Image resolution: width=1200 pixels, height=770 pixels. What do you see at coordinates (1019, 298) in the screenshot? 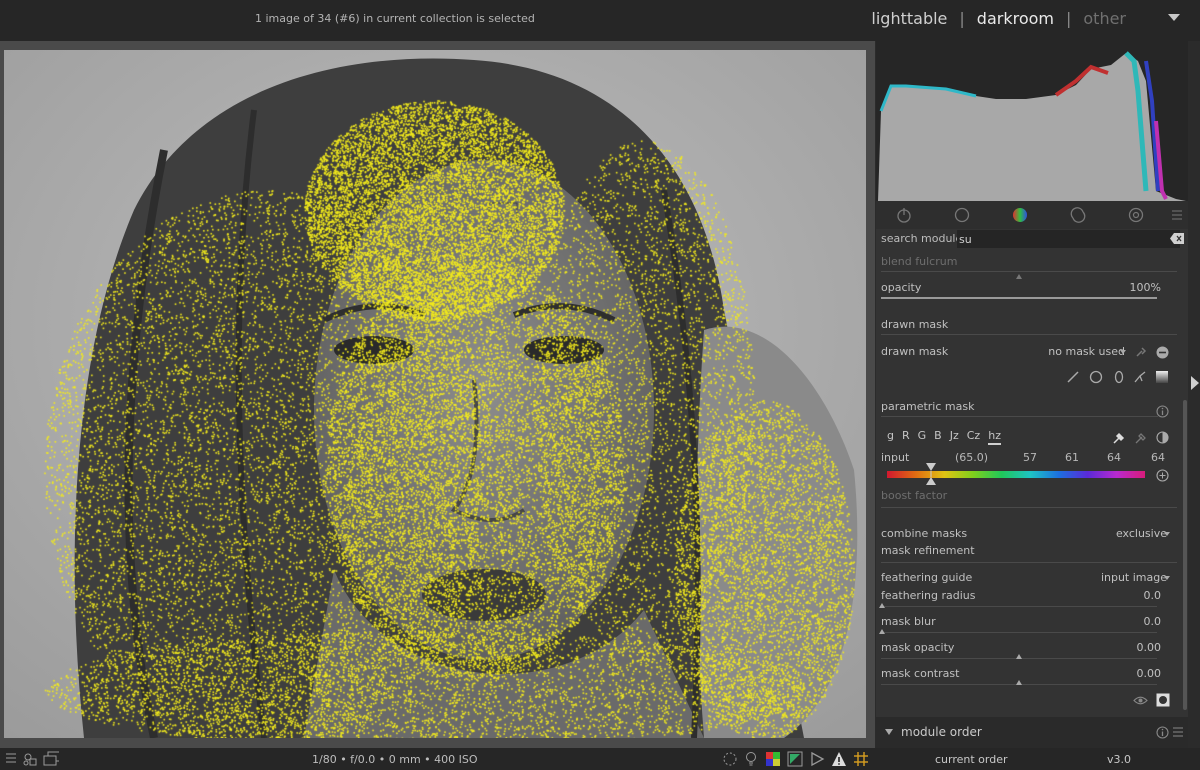
I see `opacity-slider` at bounding box center [1019, 298].